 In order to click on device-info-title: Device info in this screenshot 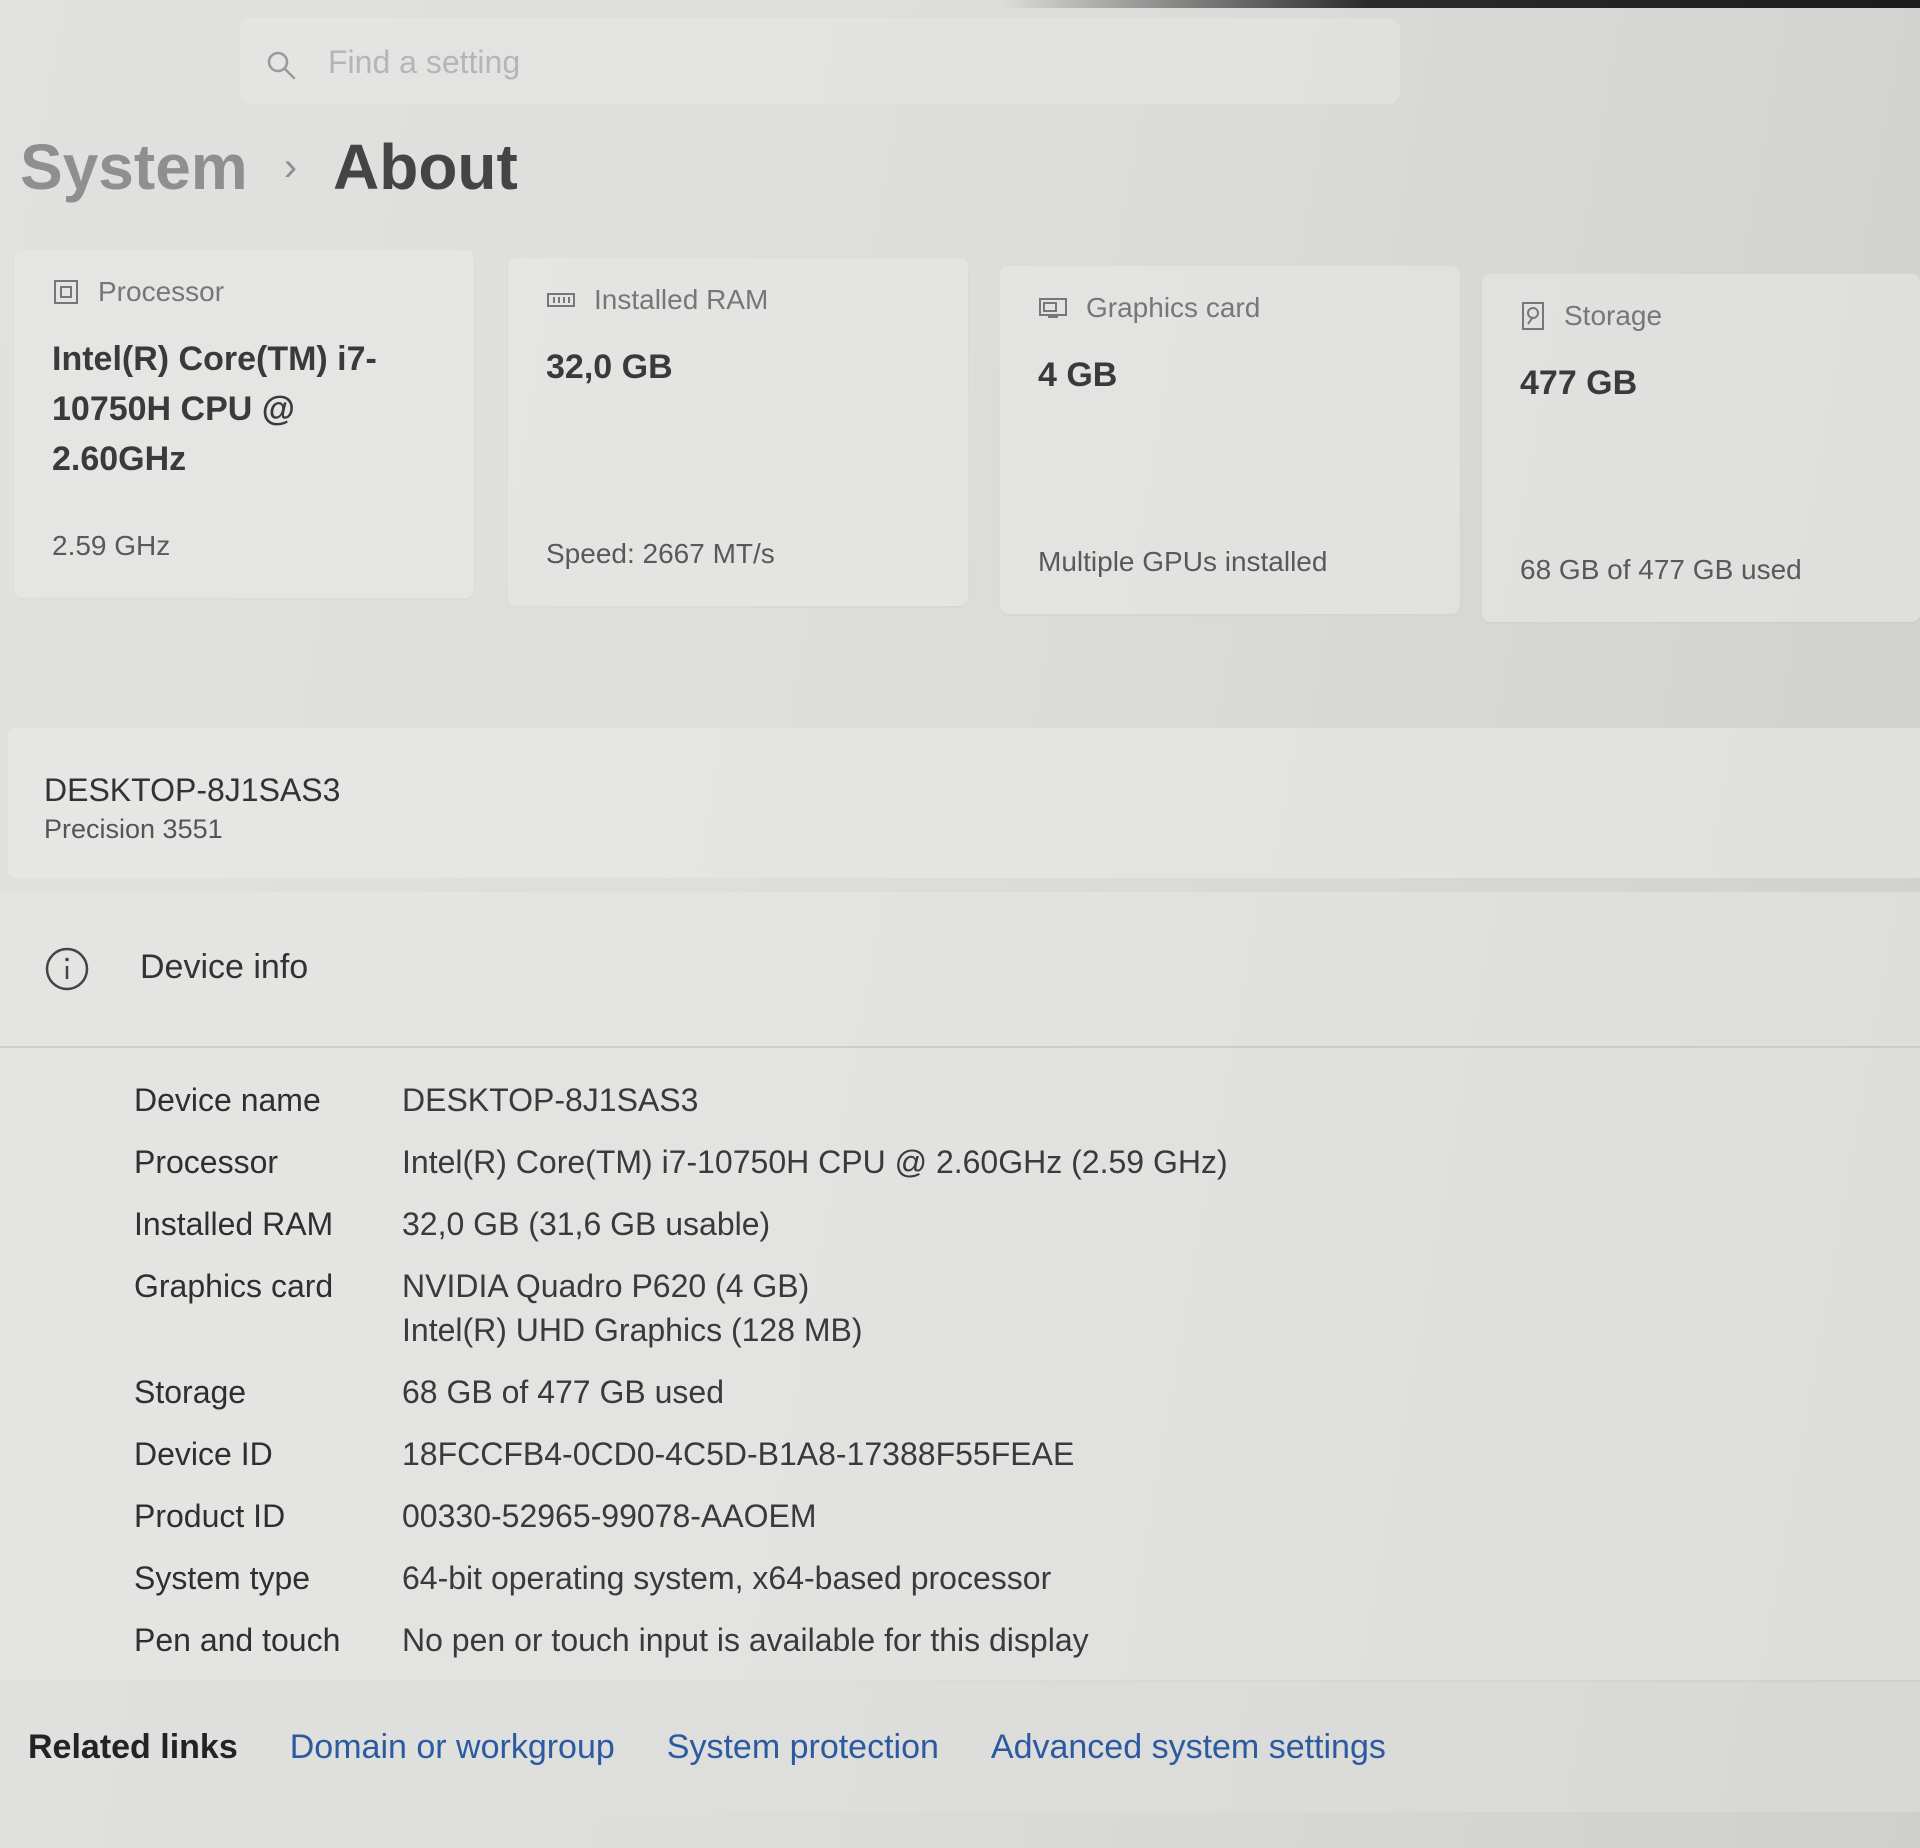, I will do `click(224, 967)`.